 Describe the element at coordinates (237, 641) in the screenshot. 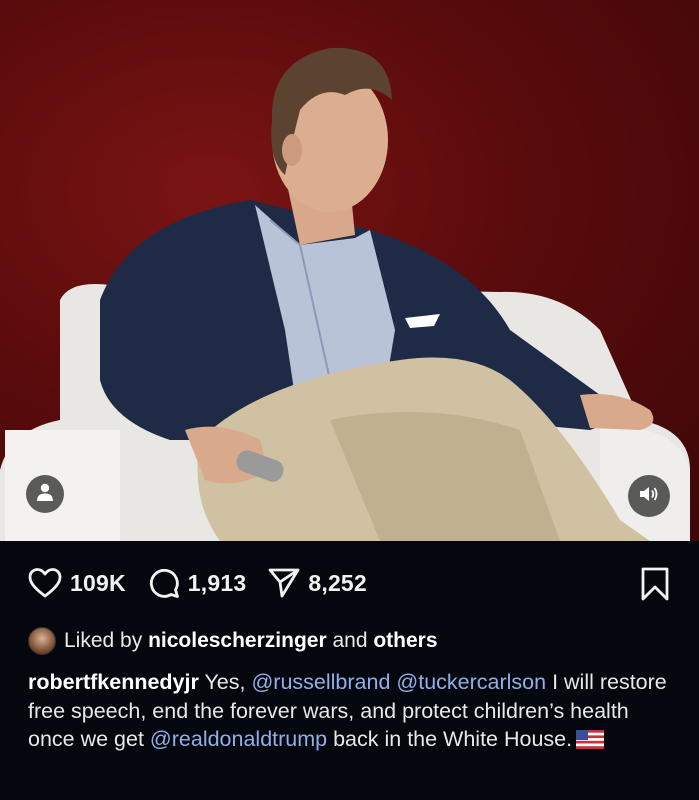

I see `liked-by-username: nicolescherzinger` at that location.